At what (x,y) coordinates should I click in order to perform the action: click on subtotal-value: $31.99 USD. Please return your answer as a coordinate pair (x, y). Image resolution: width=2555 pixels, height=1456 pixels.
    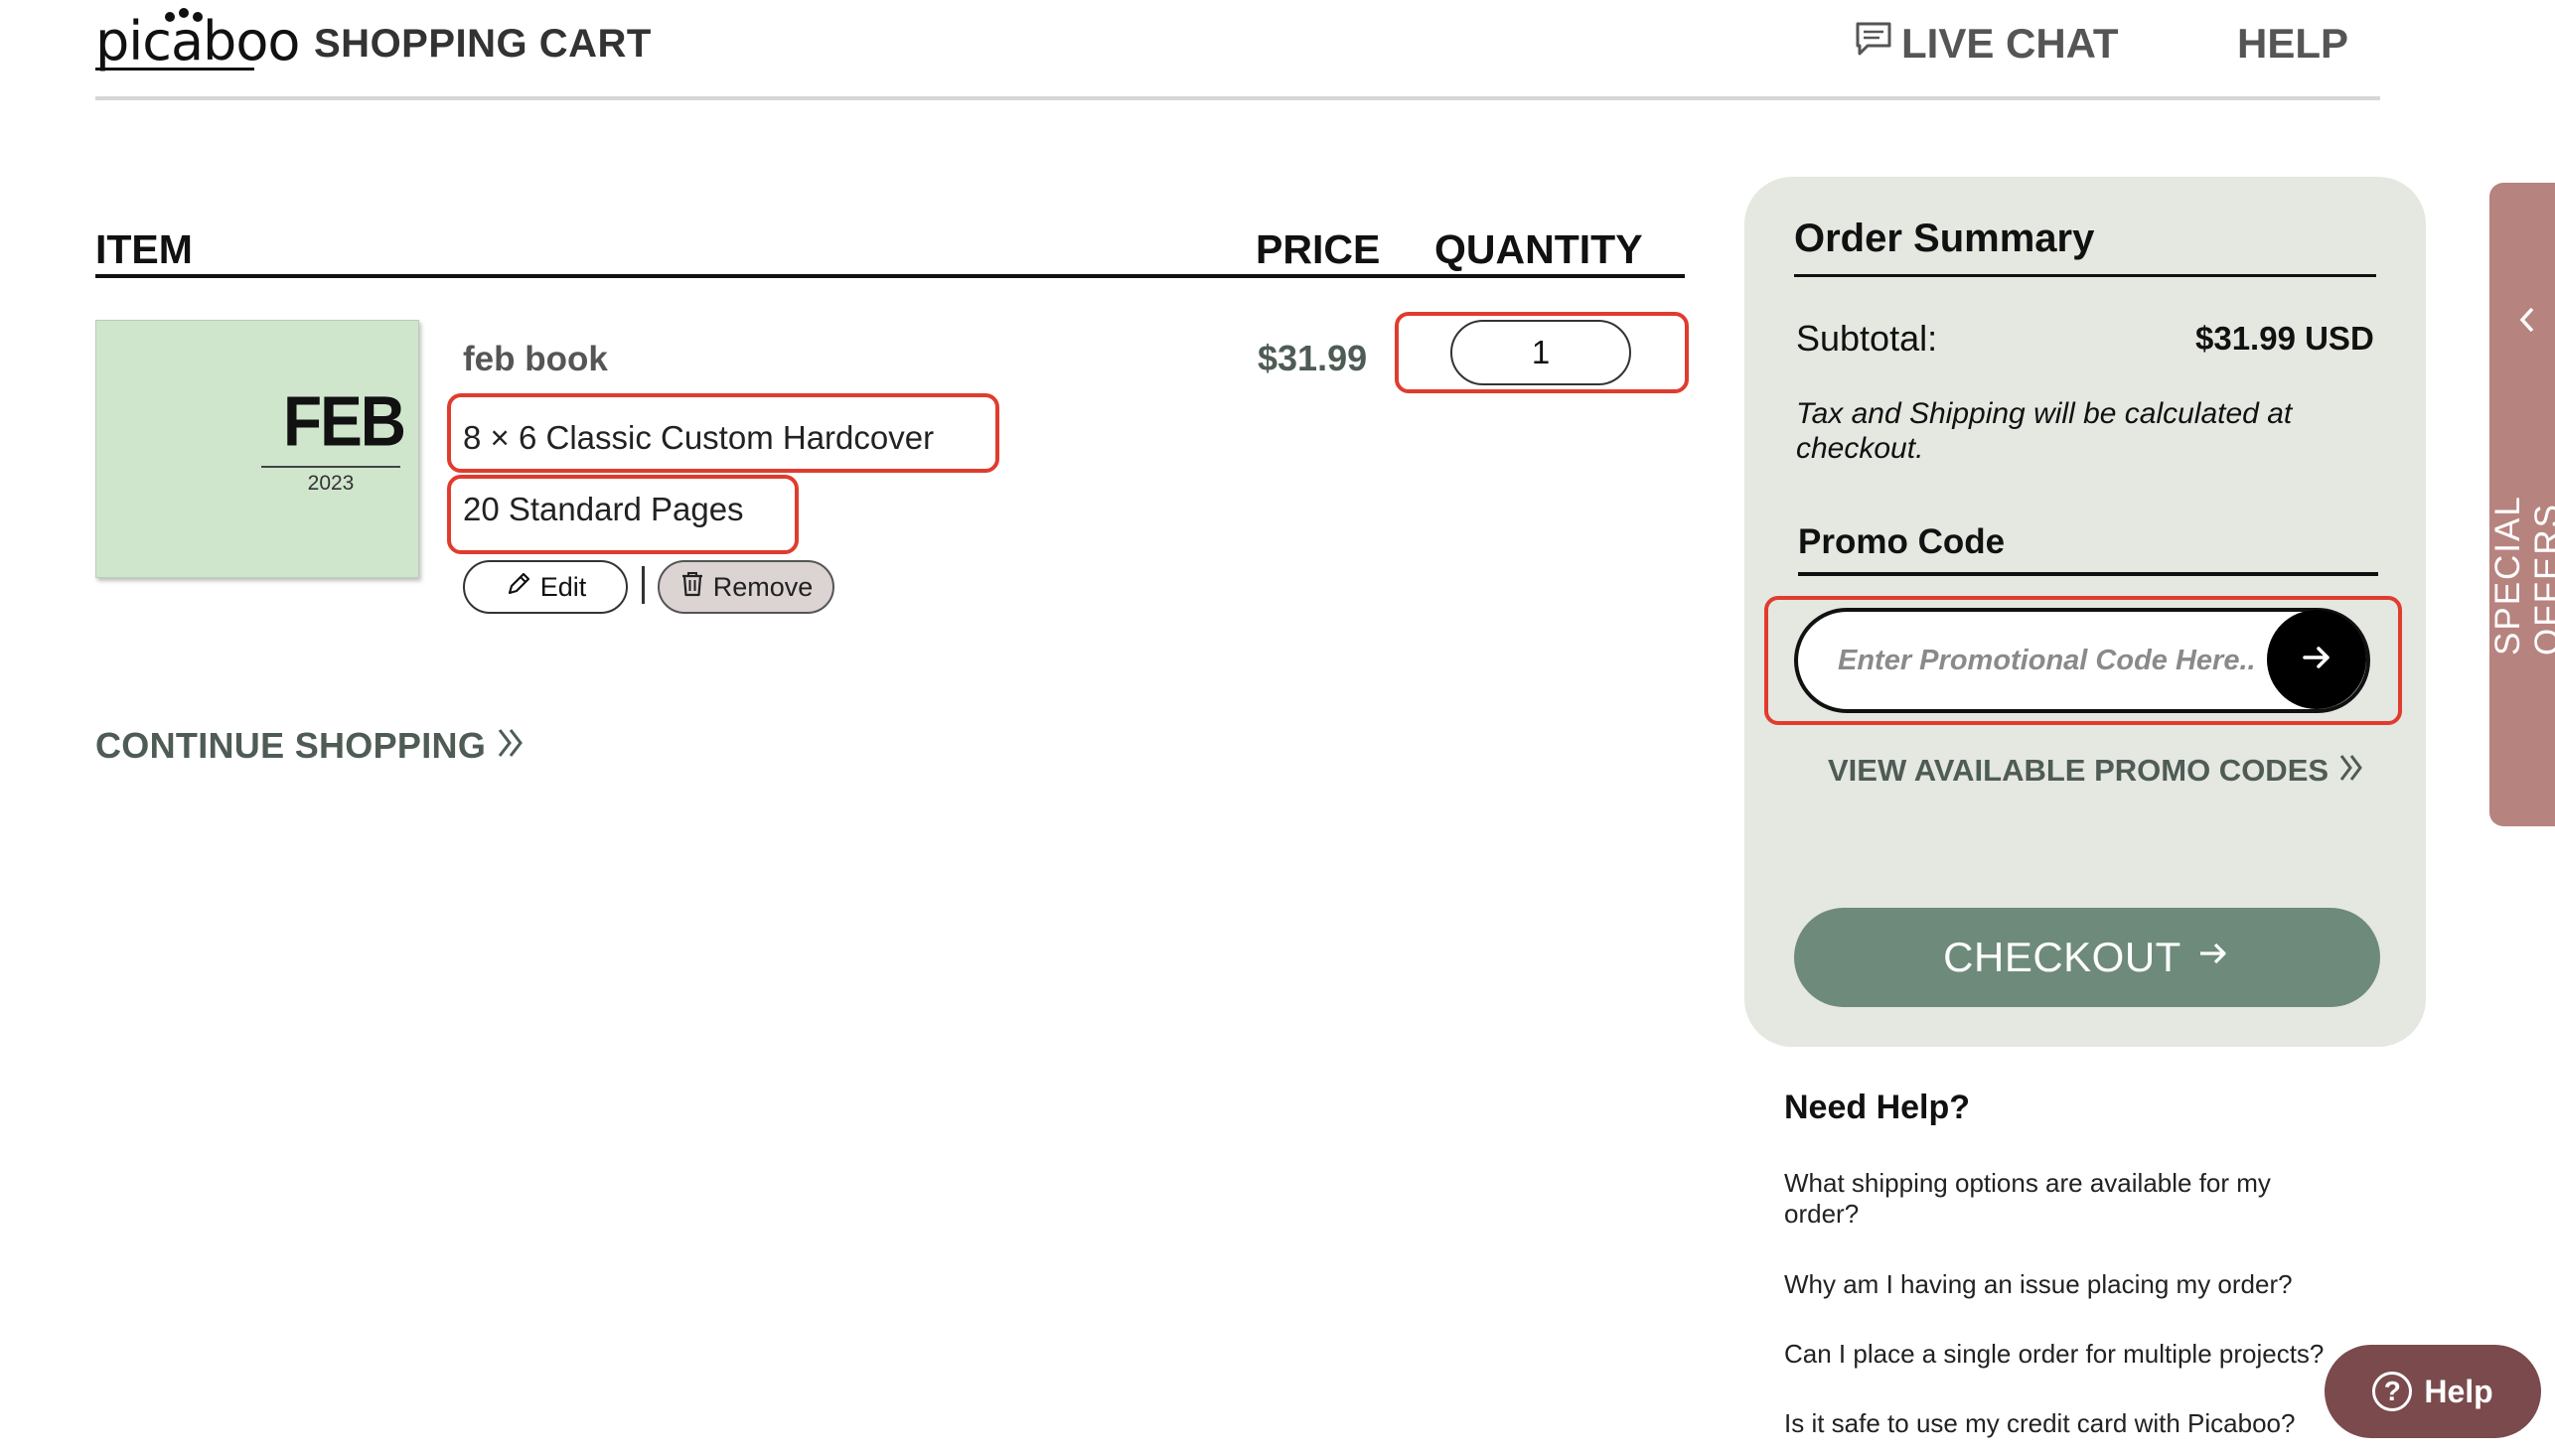
    Looking at the image, I should click on (2284, 338).